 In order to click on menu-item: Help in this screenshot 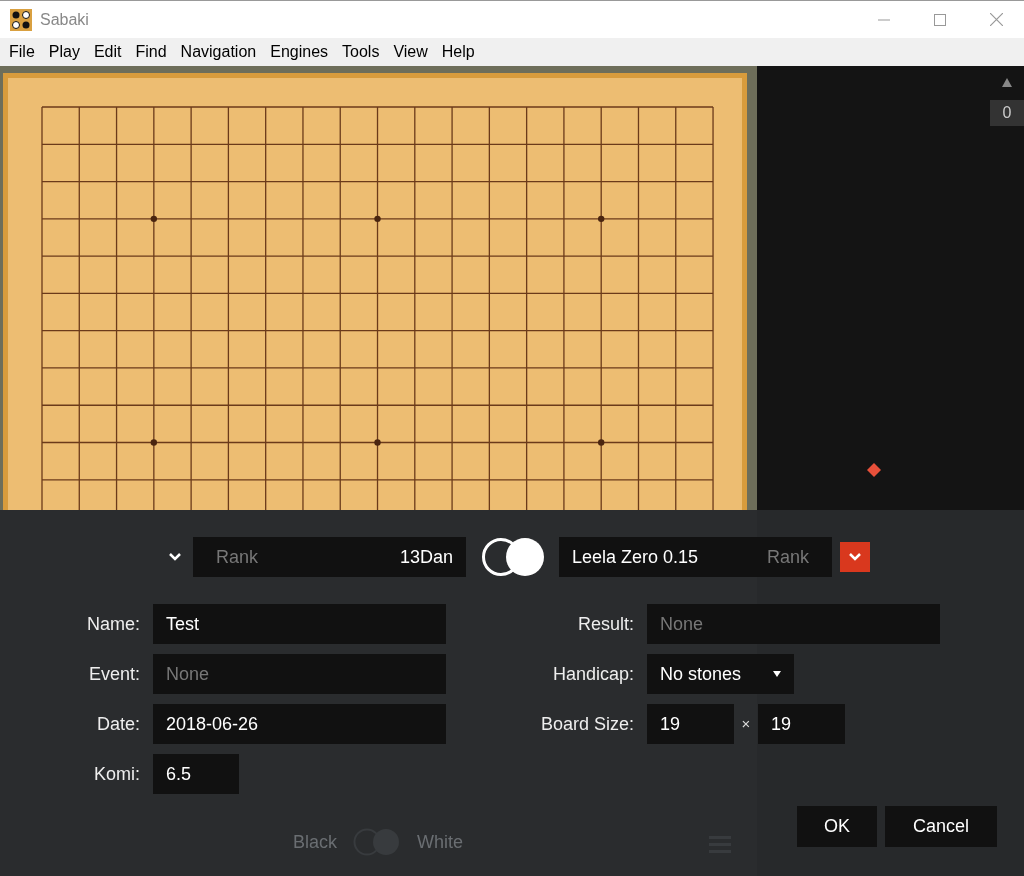, I will do `click(458, 52)`.